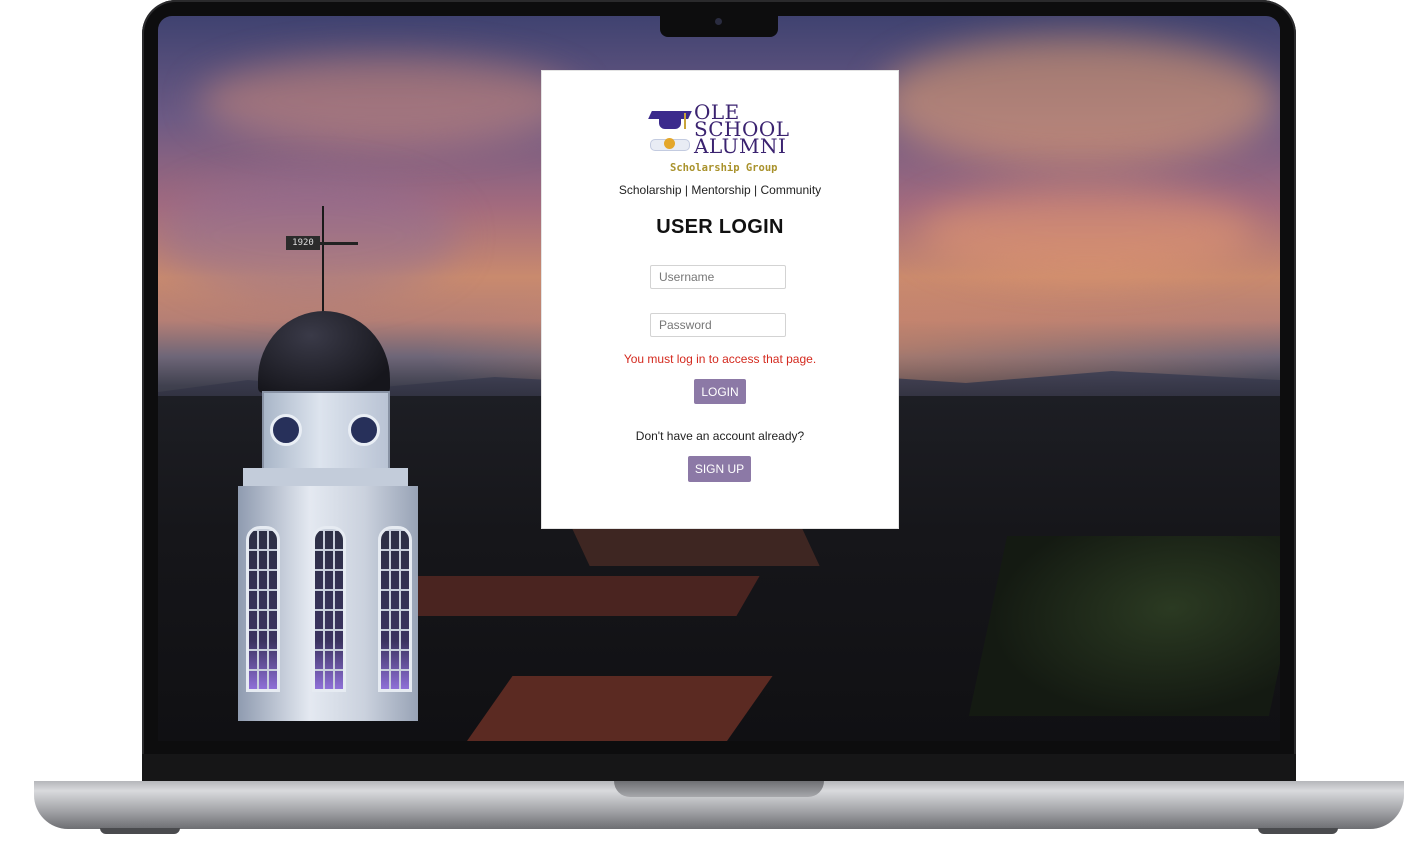  Describe the element at coordinates (718, 277) in the screenshot. I see `username-input` at that location.